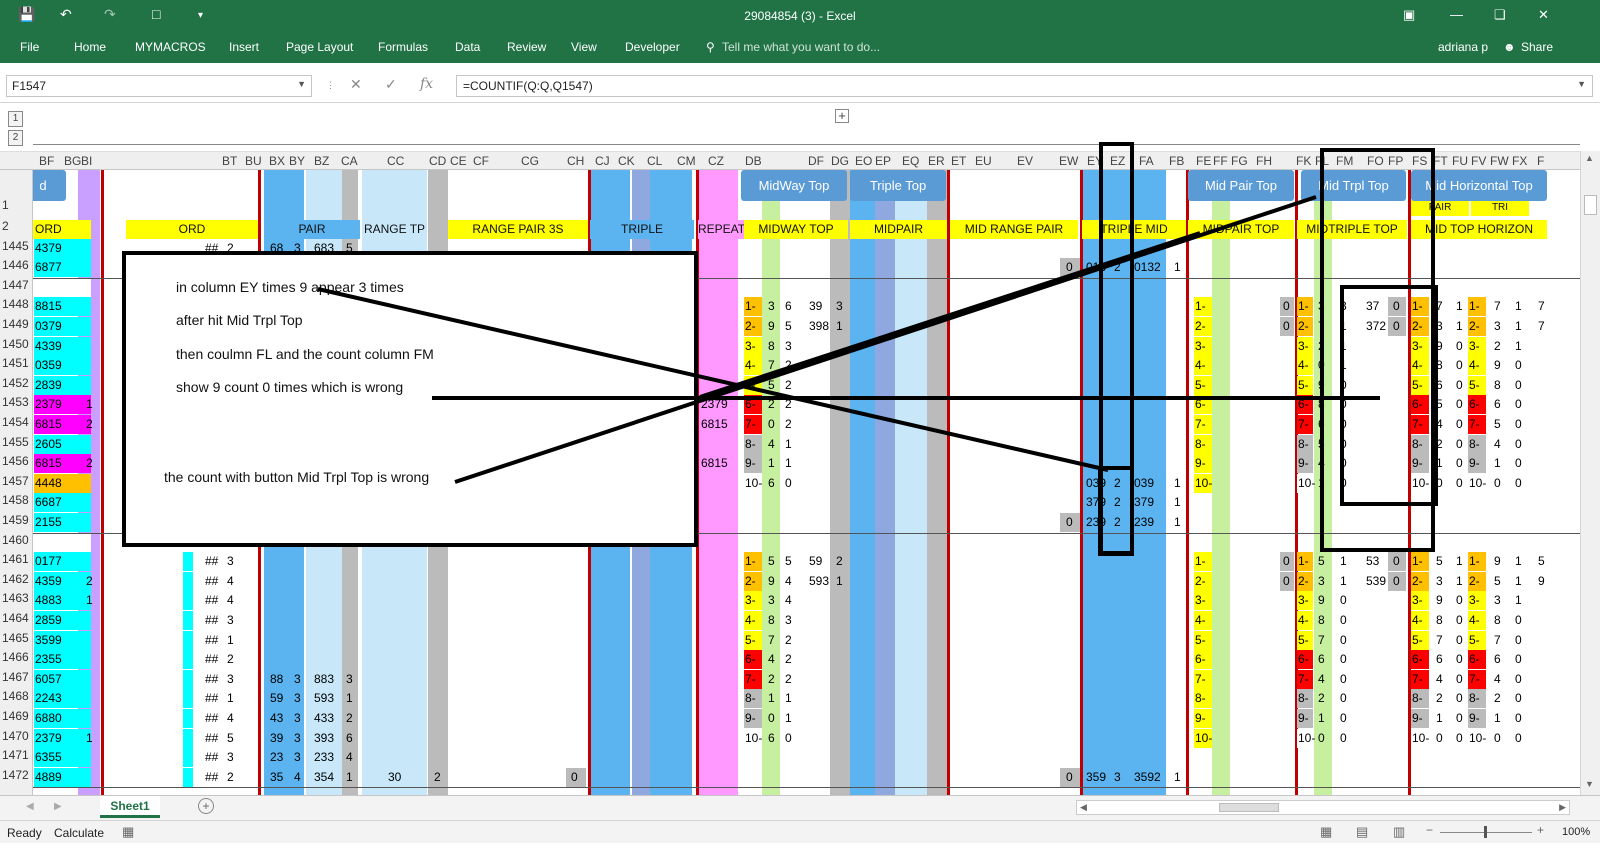 The image size is (1600, 863). I want to click on zoom-level: 100%, so click(1576, 832).